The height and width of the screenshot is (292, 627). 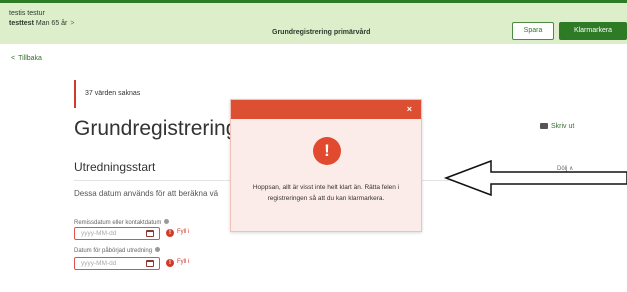 What do you see at coordinates (117, 263) in the screenshot?
I see `investigation-date-input: yyyy-MM-dd` at bounding box center [117, 263].